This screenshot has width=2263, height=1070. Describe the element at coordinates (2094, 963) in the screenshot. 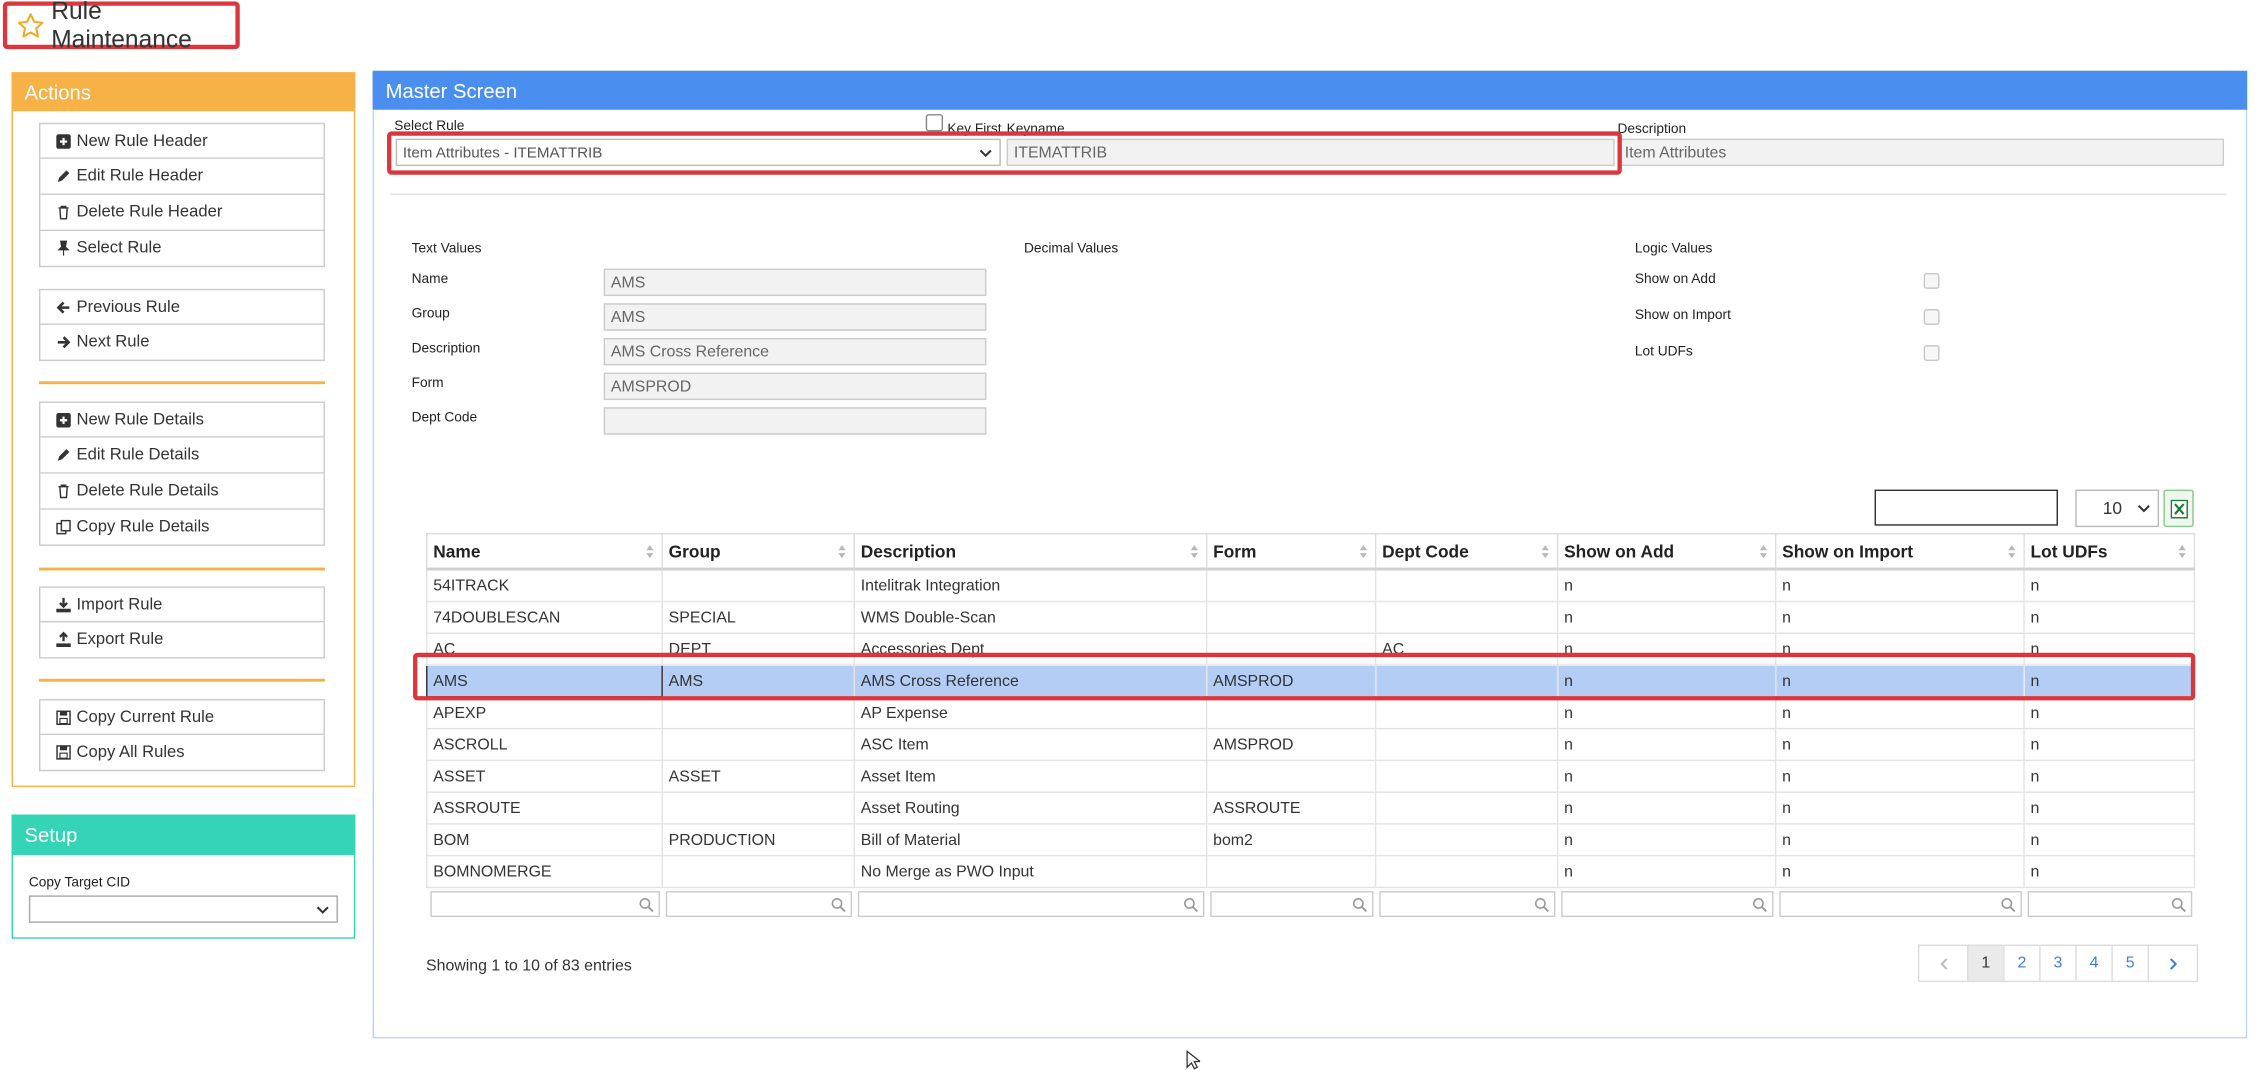

I see `page-button: 4` at that location.